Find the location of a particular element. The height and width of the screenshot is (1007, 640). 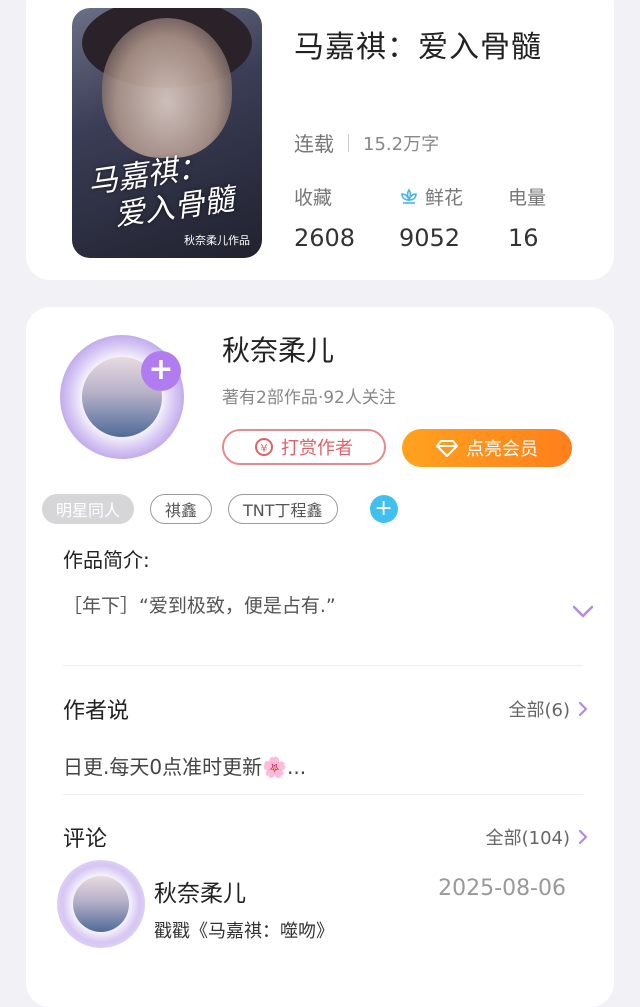

intro-text: ［年下］“爱到极致，便是占有.” is located at coordinates (199, 606).